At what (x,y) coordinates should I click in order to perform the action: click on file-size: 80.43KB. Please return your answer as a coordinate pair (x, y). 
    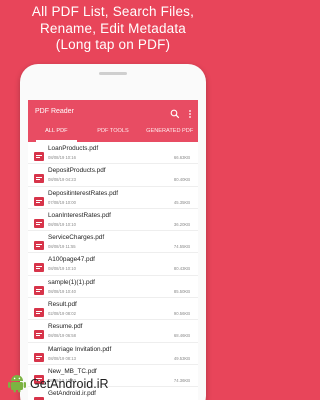
    Looking at the image, I should click on (181, 269).